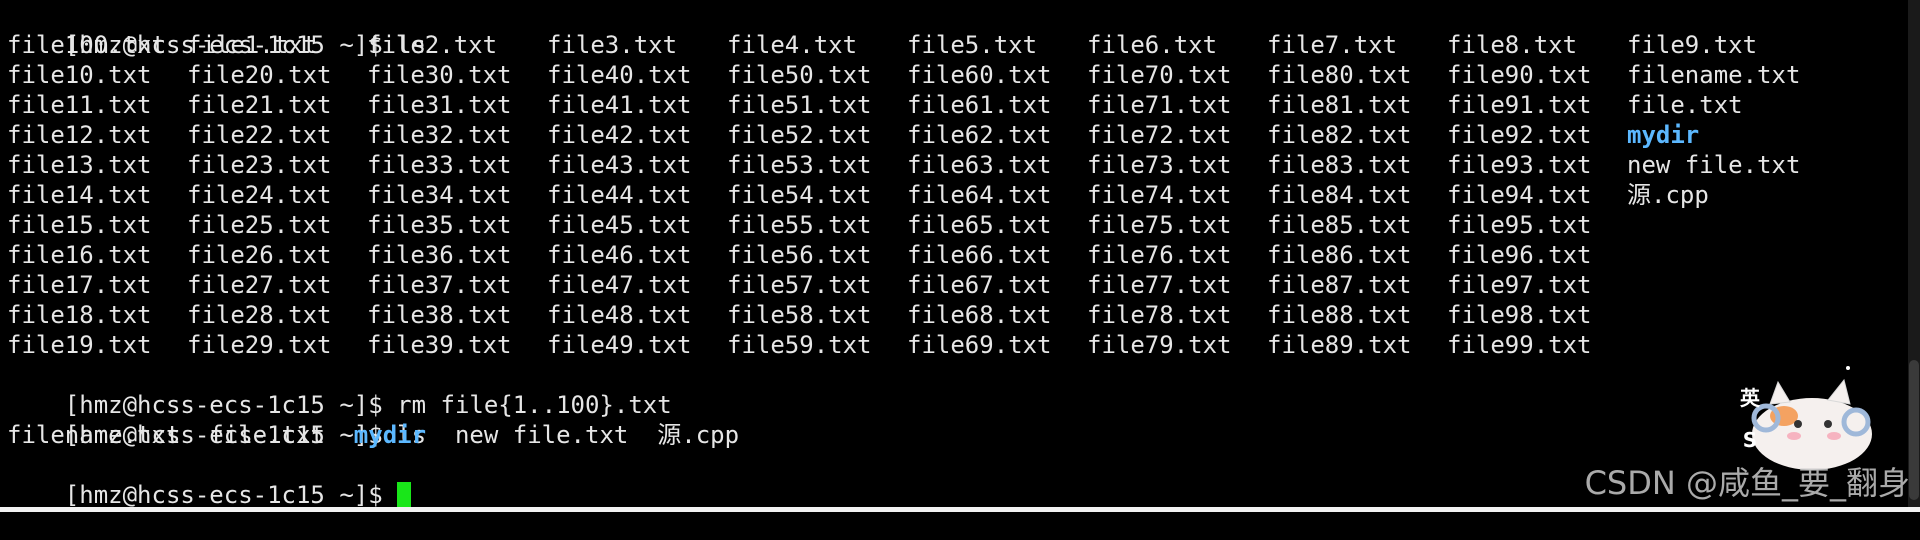 The image size is (1920, 540). Describe the element at coordinates (1537, 285) in the screenshot. I see `ls-entry: file97.txt` at that location.